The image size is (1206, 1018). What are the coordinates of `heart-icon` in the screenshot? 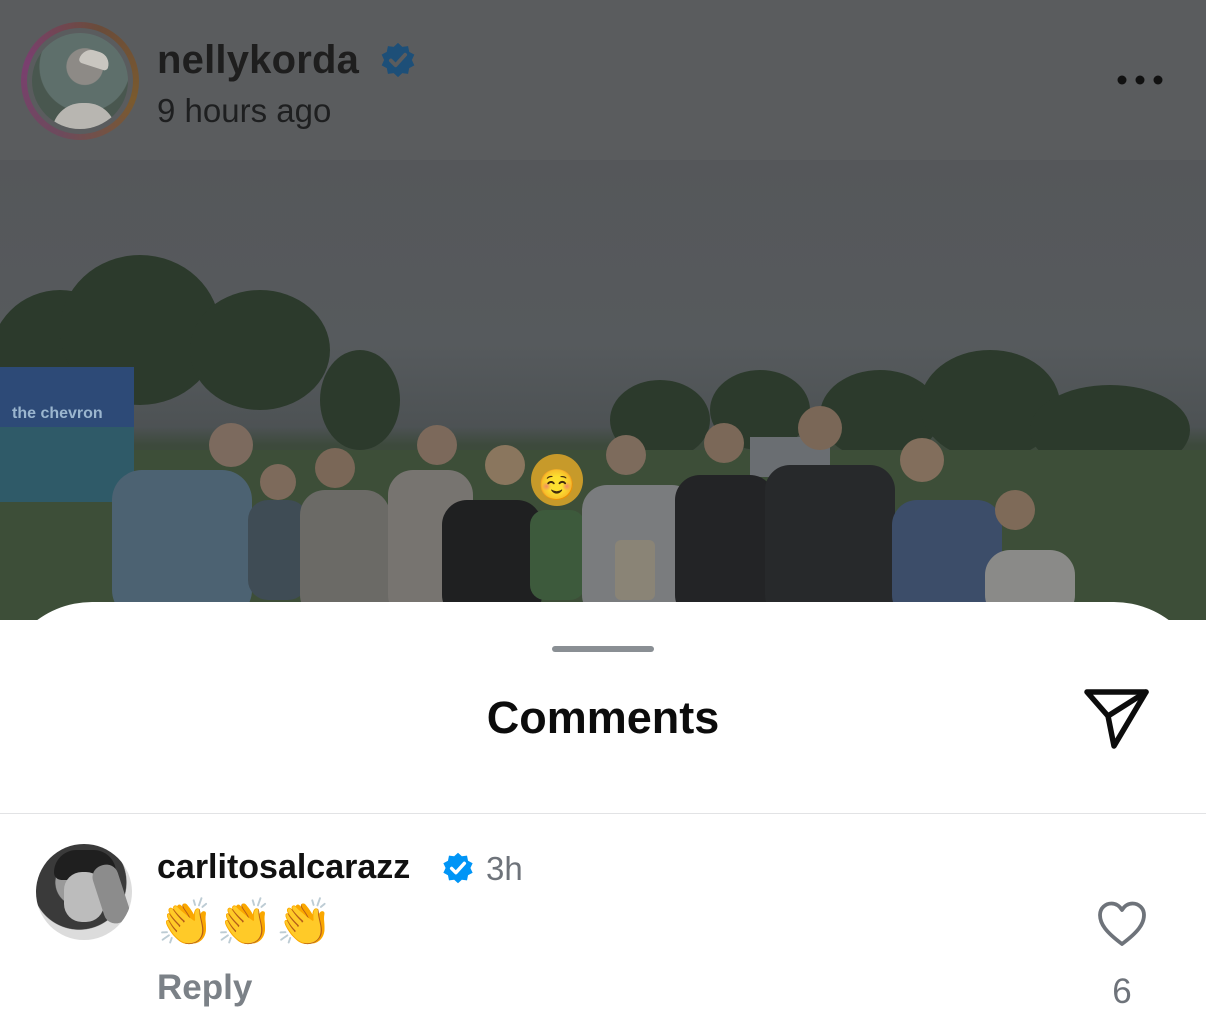 It's located at (1122, 924).